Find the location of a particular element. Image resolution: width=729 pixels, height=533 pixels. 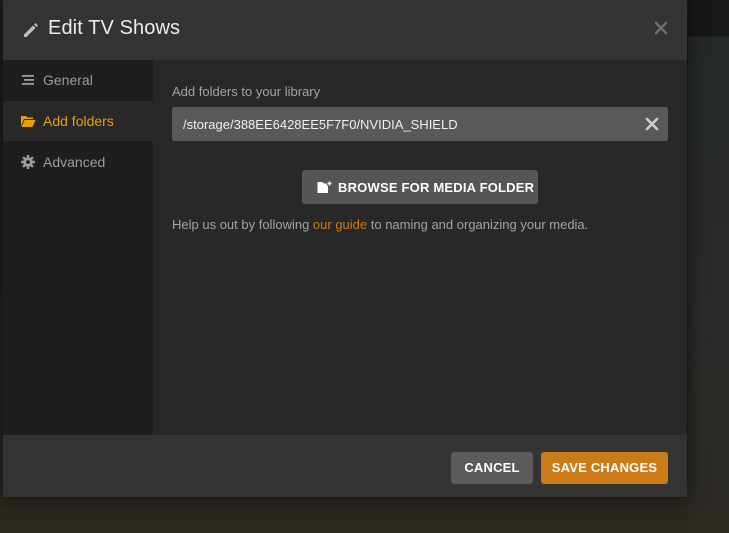

list-icon is located at coordinates (28, 80).